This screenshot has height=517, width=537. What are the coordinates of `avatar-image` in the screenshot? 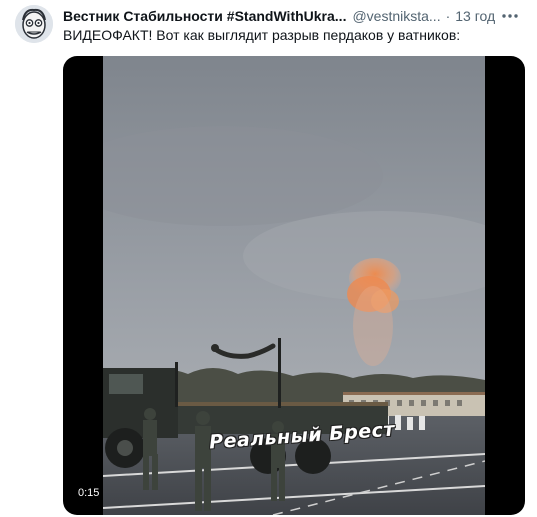 It's located at (34, 24).